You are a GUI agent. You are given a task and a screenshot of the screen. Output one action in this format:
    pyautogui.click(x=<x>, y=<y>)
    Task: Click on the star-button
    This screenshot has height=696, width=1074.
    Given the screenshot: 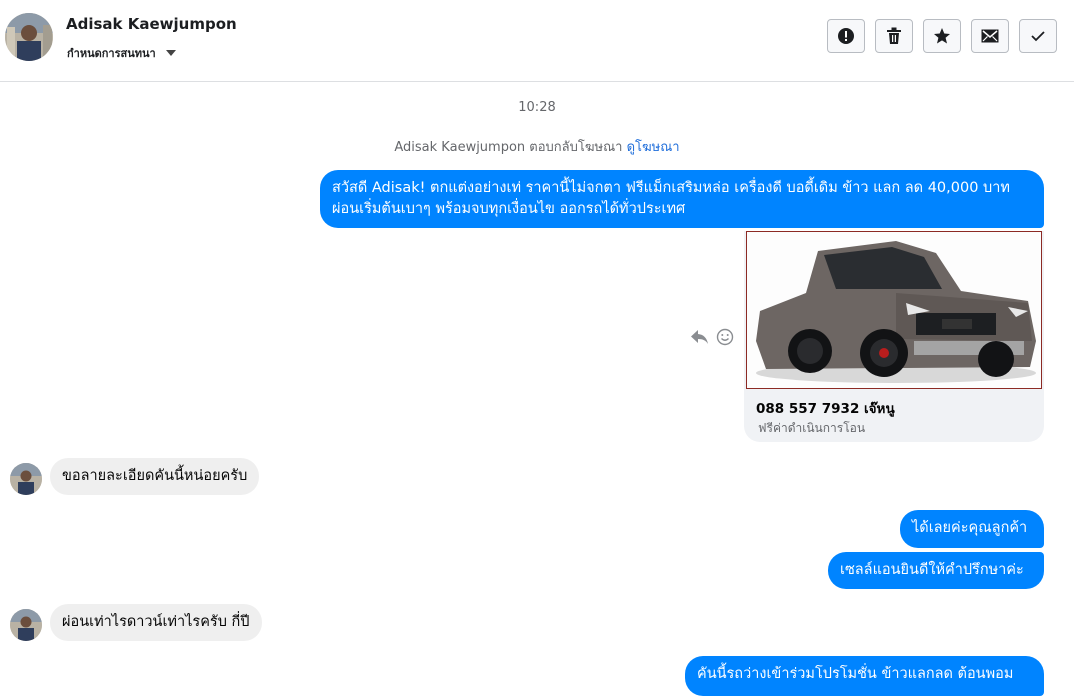 What is the action you would take?
    pyautogui.click(x=942, y=36)
    